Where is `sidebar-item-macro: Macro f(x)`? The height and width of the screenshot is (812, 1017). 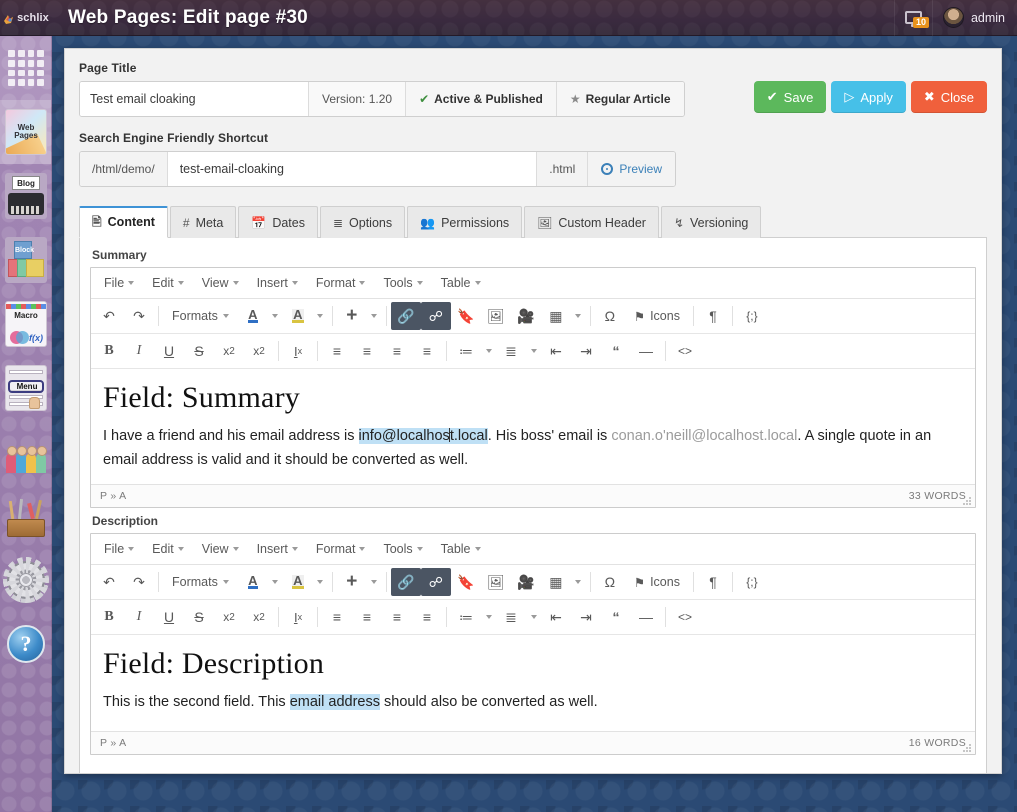
sidebar-item-macro: Macro f(x) is located at coordinates (25, 324).